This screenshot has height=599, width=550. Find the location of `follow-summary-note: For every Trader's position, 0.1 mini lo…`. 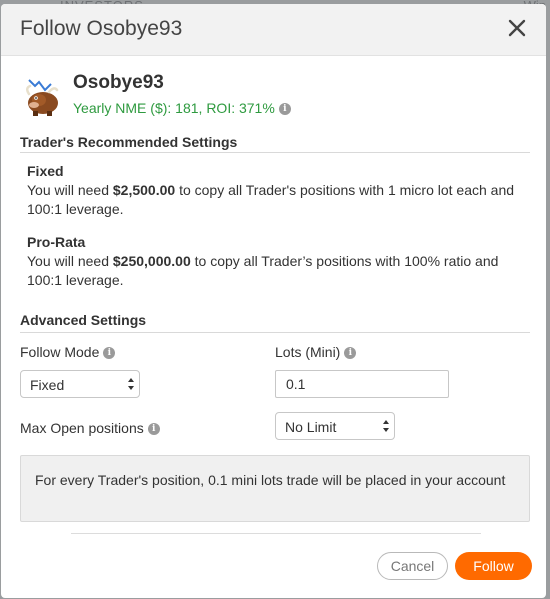

follow-summary-note: For every Trader's position, 0.1 mini lo… is located at coordinates (275, 488).